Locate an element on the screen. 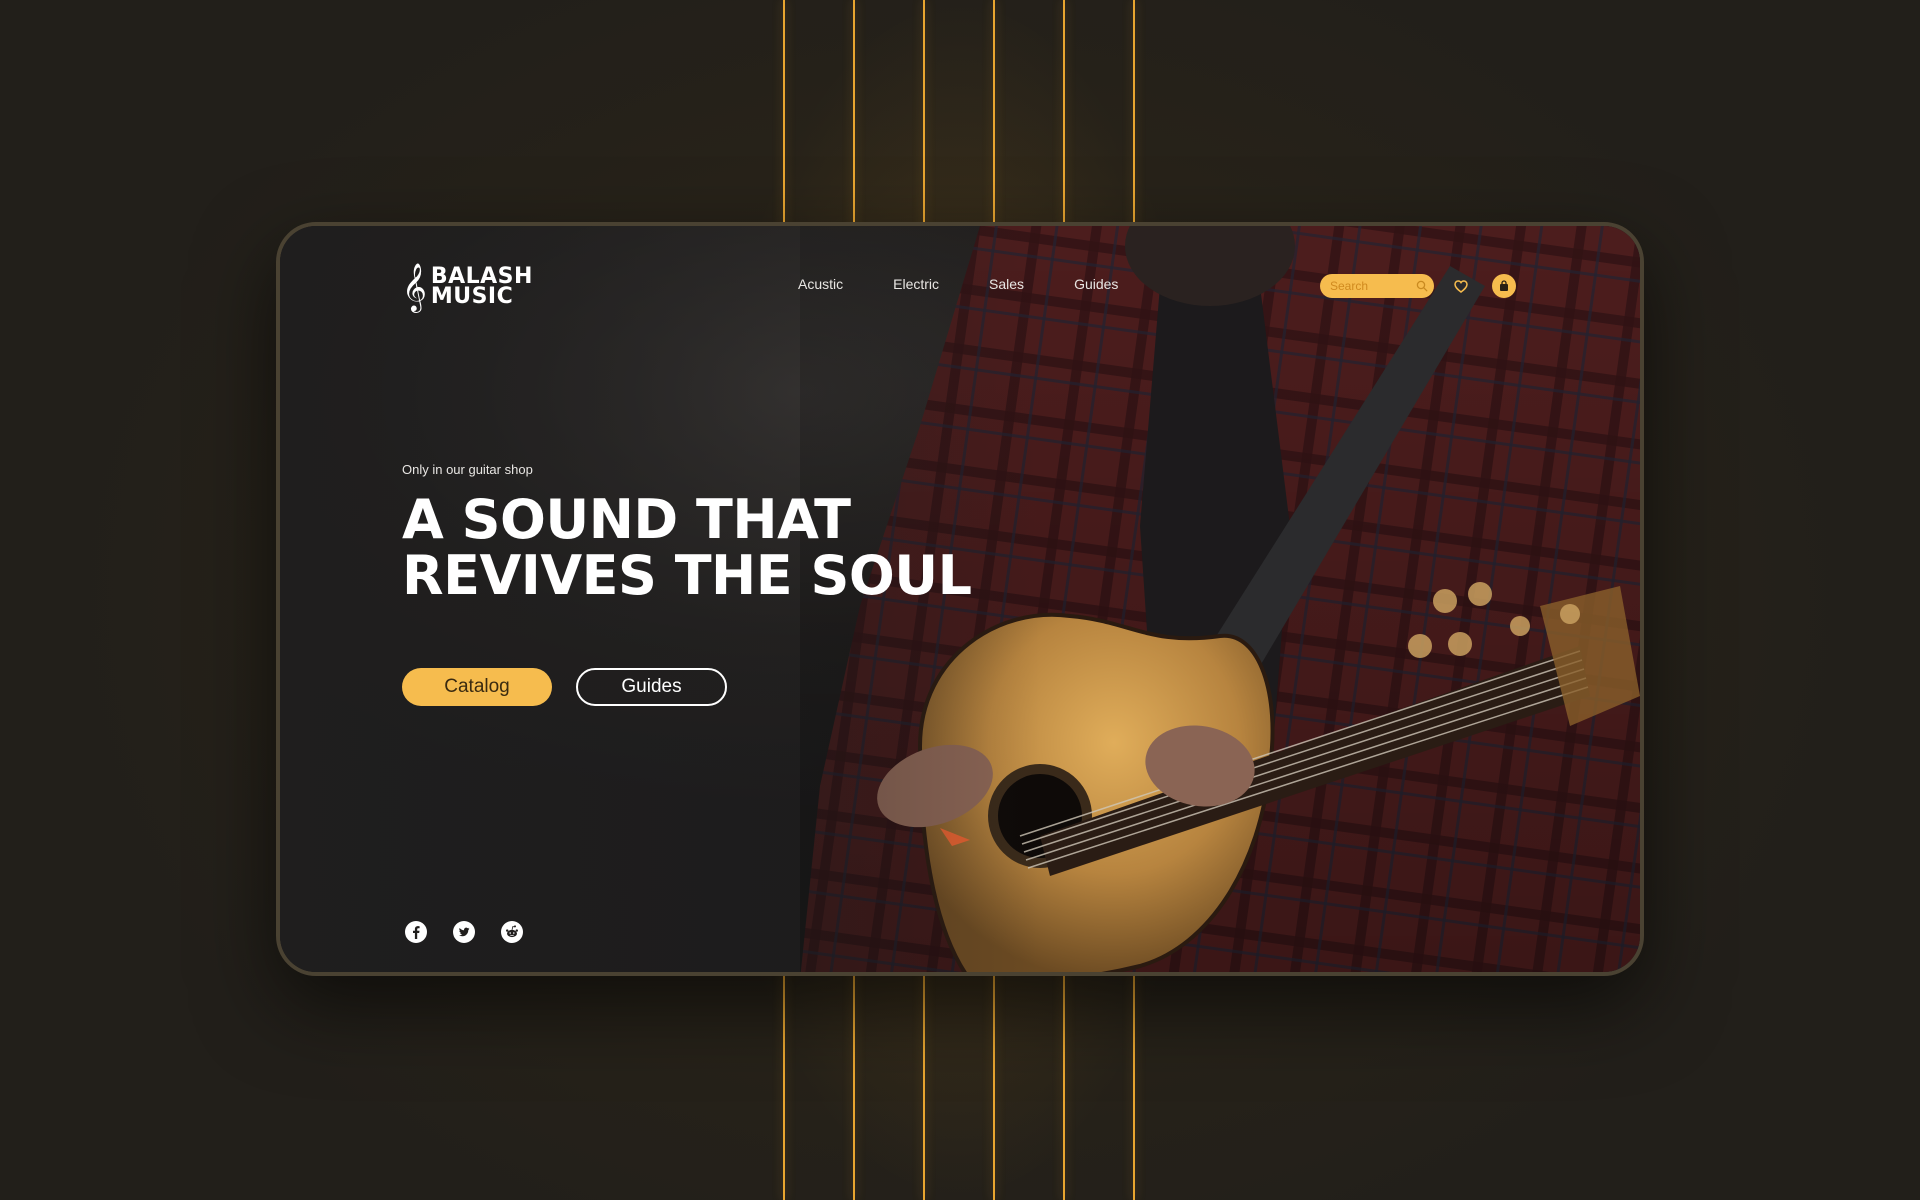 The width and height of the screenshot is (1920, 1200). hero-headline-line2: REVIVES THE SOUL is located at coordinates (687, 575).